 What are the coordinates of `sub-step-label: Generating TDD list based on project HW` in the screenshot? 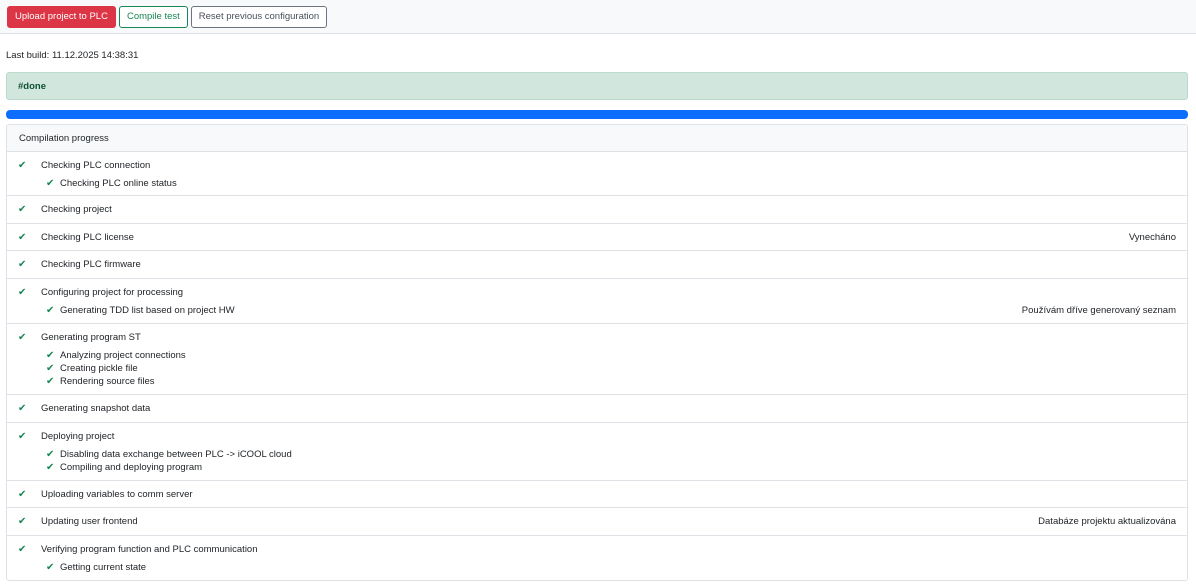 It's located at (147, 310).